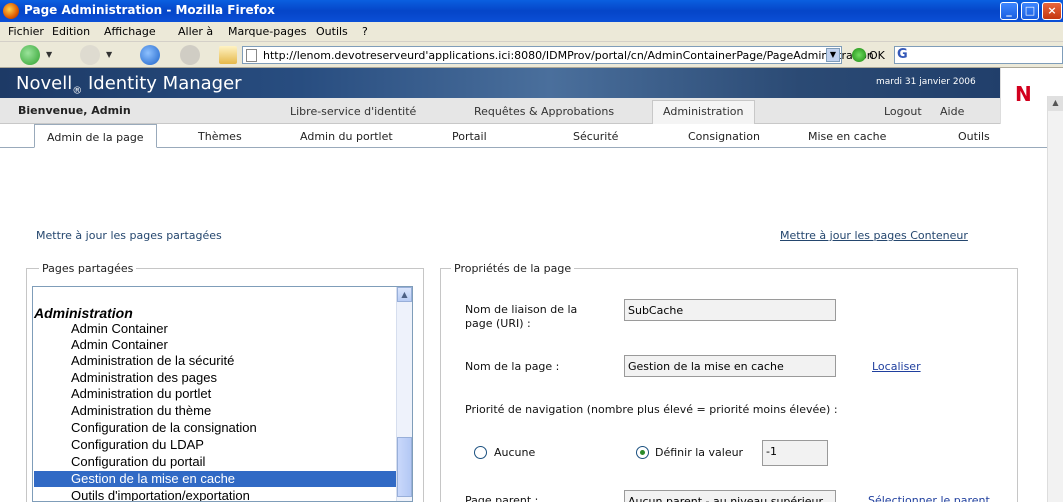  What do you see at coordinates (220, 136) in the screenshot?
I see `subtab-themes: Thèmes` at bounding box center [220, 136].